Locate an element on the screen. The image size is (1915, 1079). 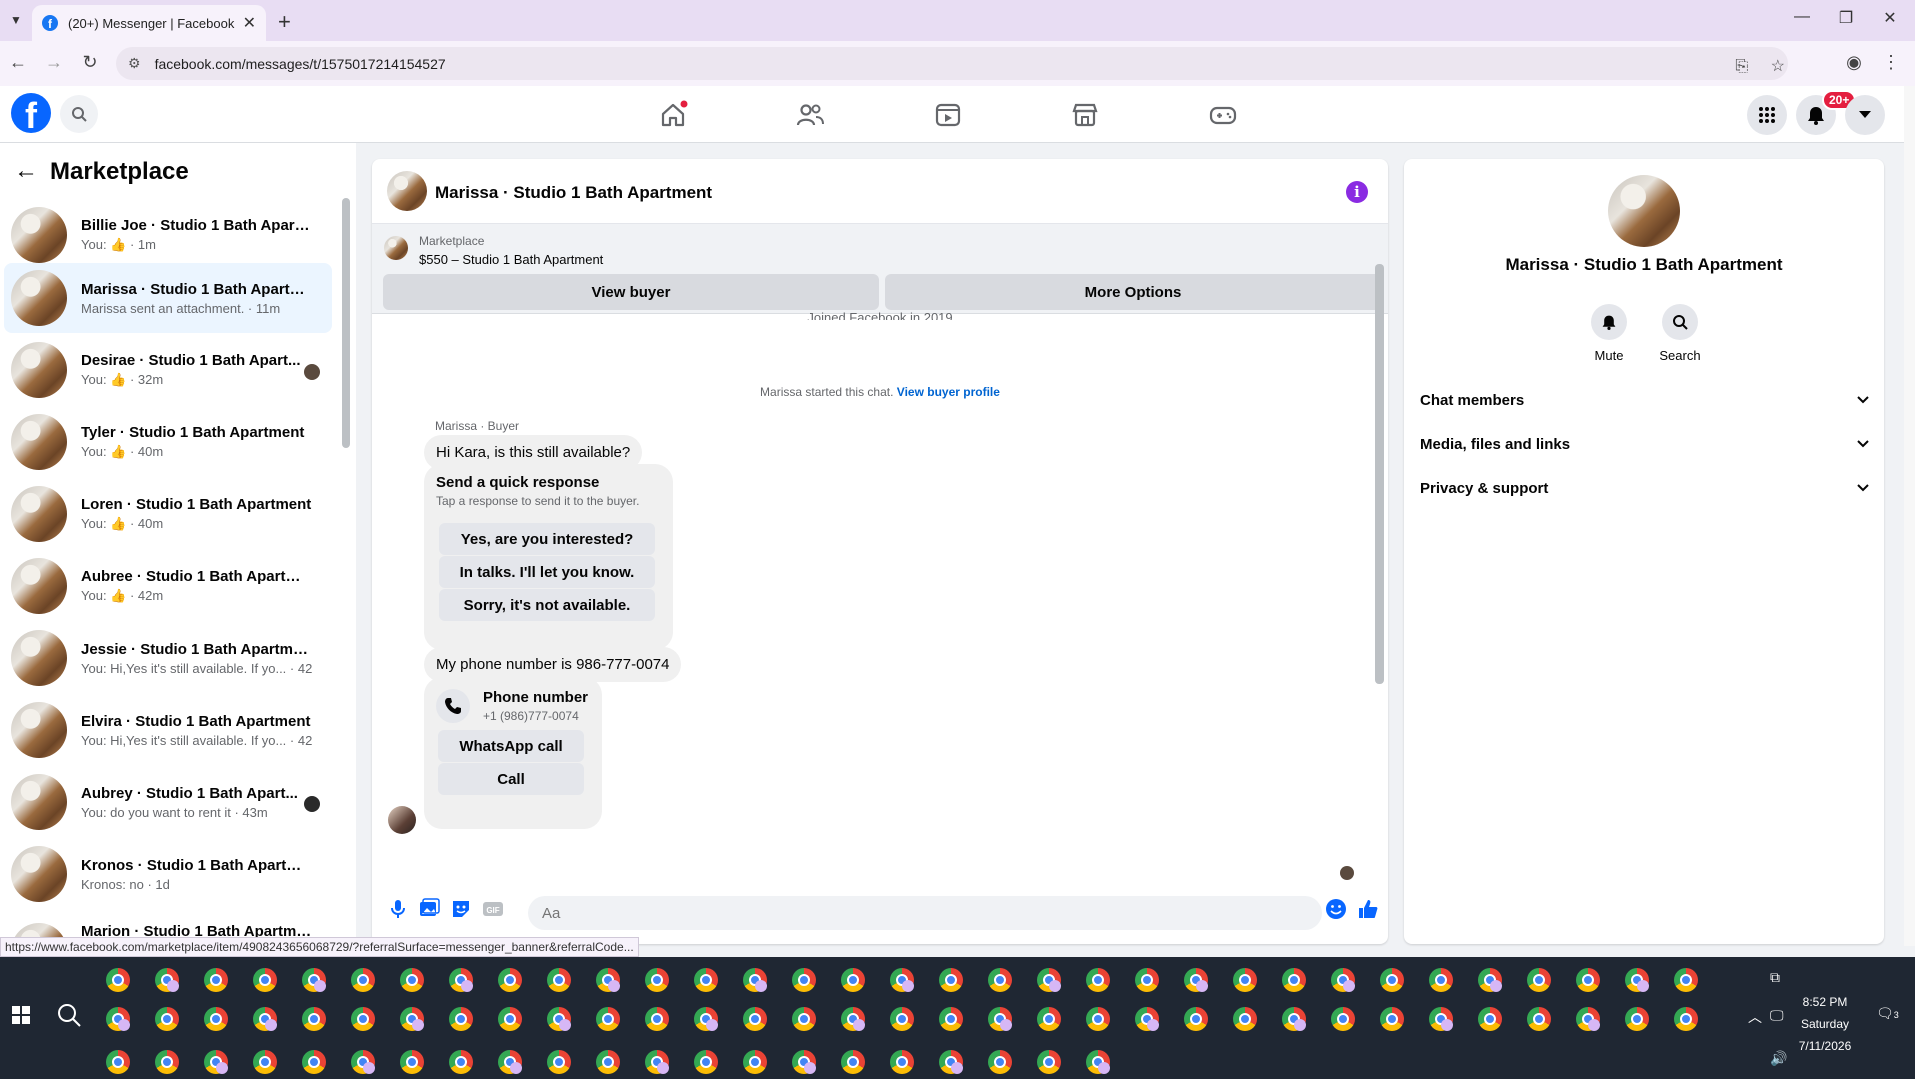
reload-button: ↻ is located at coordinates (90, 62).